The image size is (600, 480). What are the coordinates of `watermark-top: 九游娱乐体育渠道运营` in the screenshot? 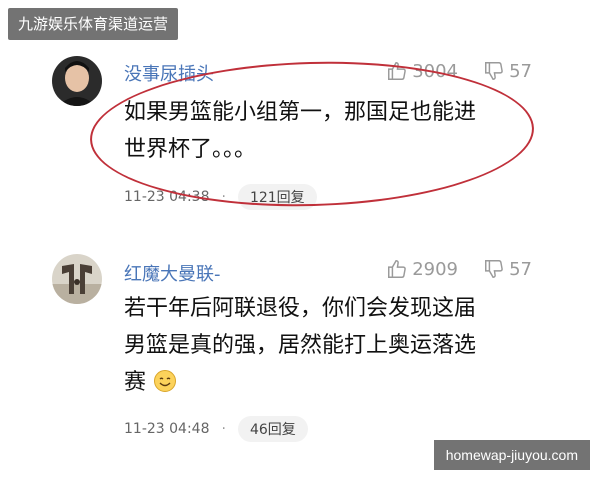 It's located at (93, 24).